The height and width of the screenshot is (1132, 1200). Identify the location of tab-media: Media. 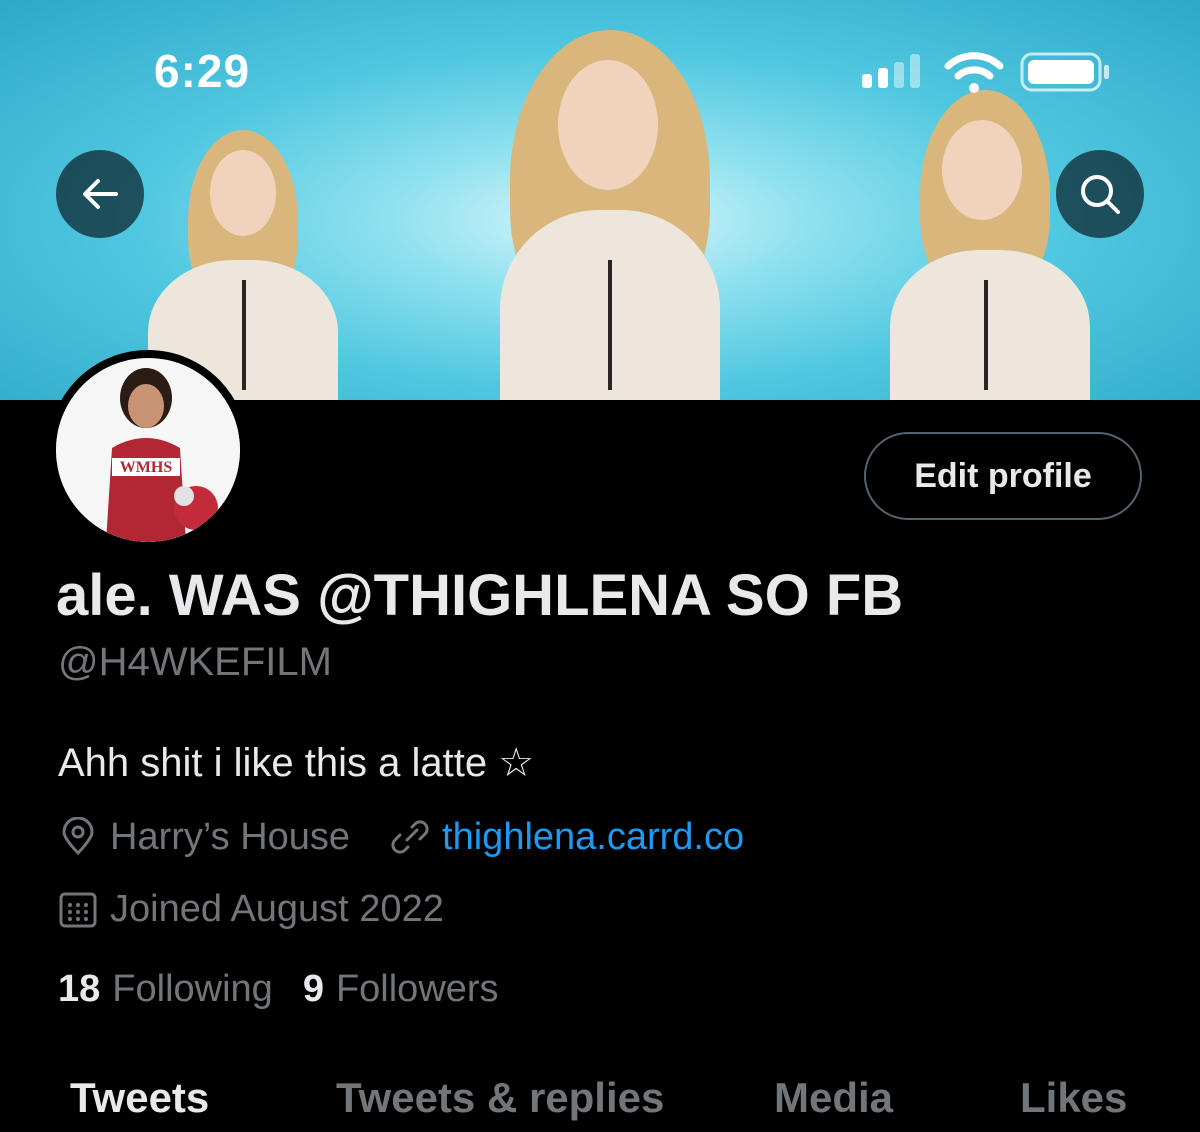
(833, 1098).